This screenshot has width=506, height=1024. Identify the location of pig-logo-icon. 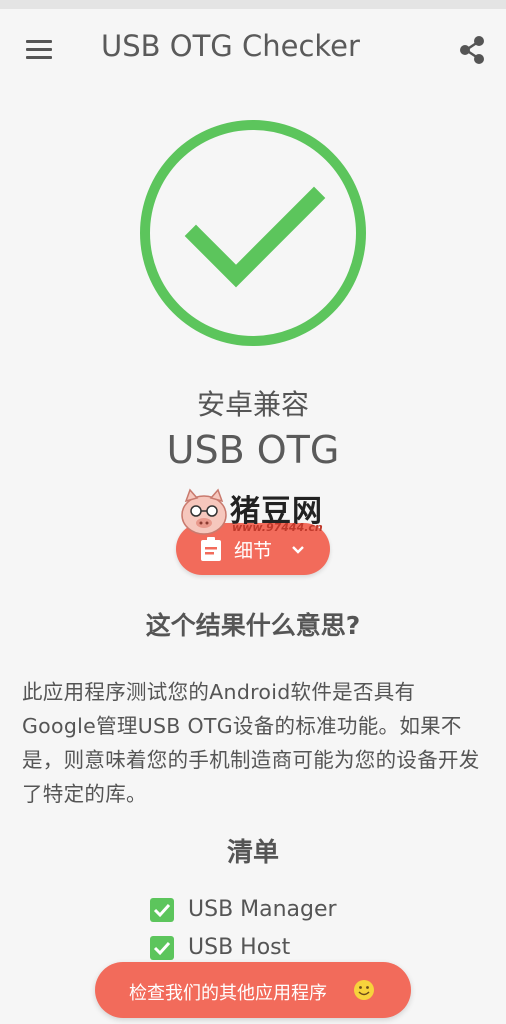
(204, 512).